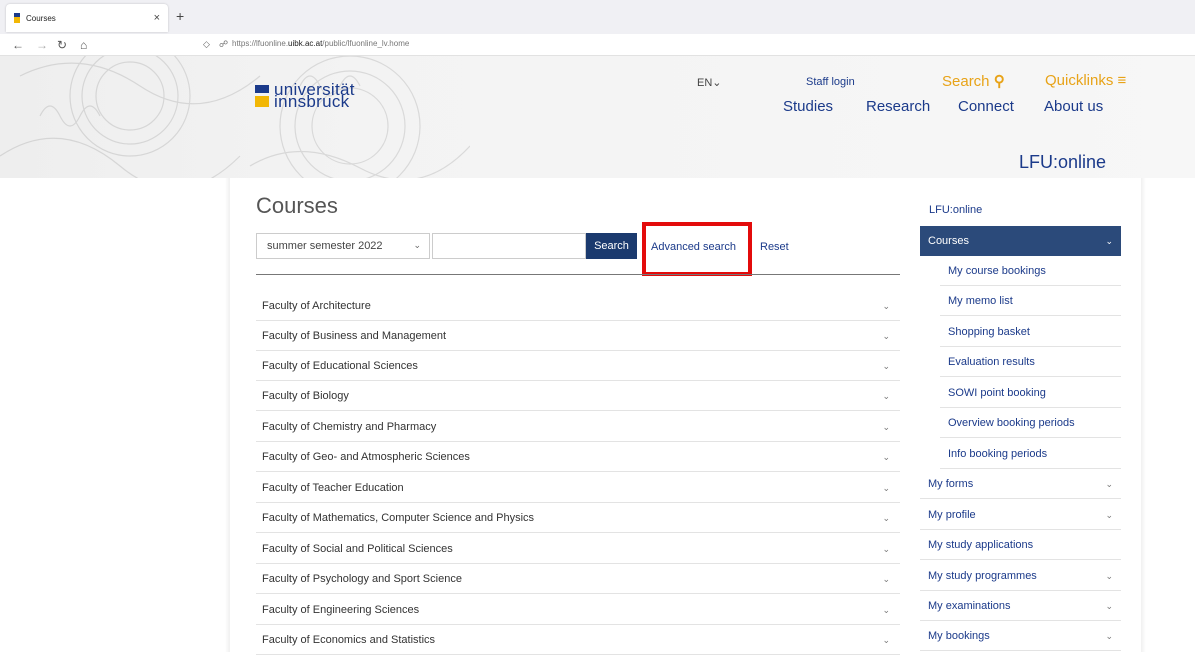  I want to click on section-title: LFU:online, so click(1063, 162).